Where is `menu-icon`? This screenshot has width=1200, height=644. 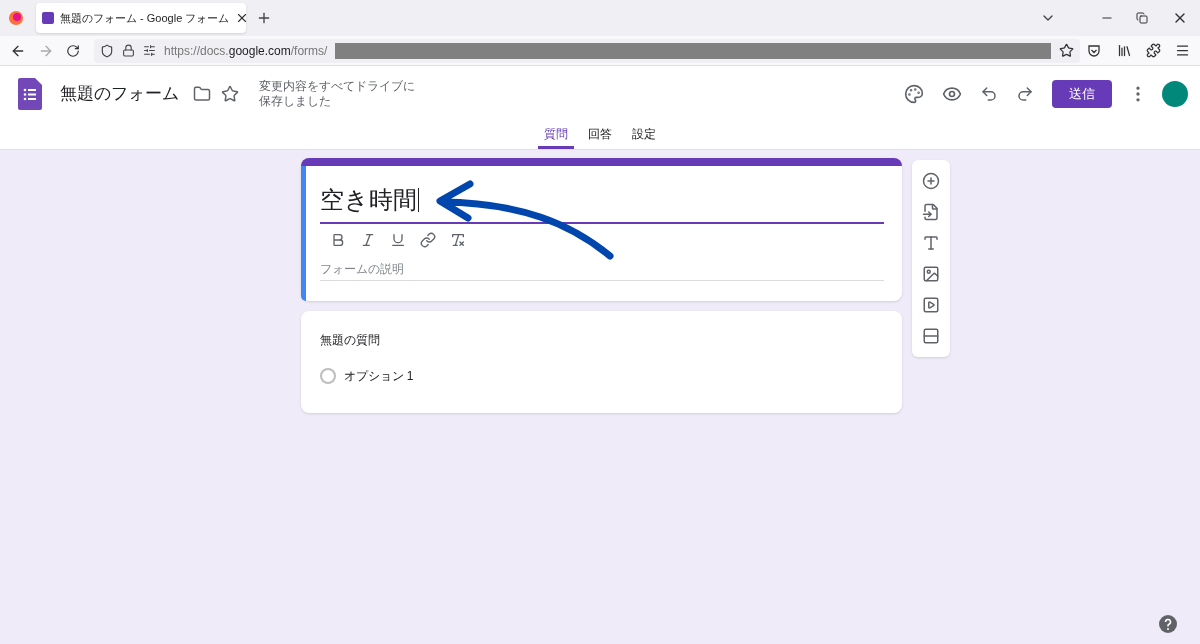
menu-icon is located at coordinates (1182, 50).